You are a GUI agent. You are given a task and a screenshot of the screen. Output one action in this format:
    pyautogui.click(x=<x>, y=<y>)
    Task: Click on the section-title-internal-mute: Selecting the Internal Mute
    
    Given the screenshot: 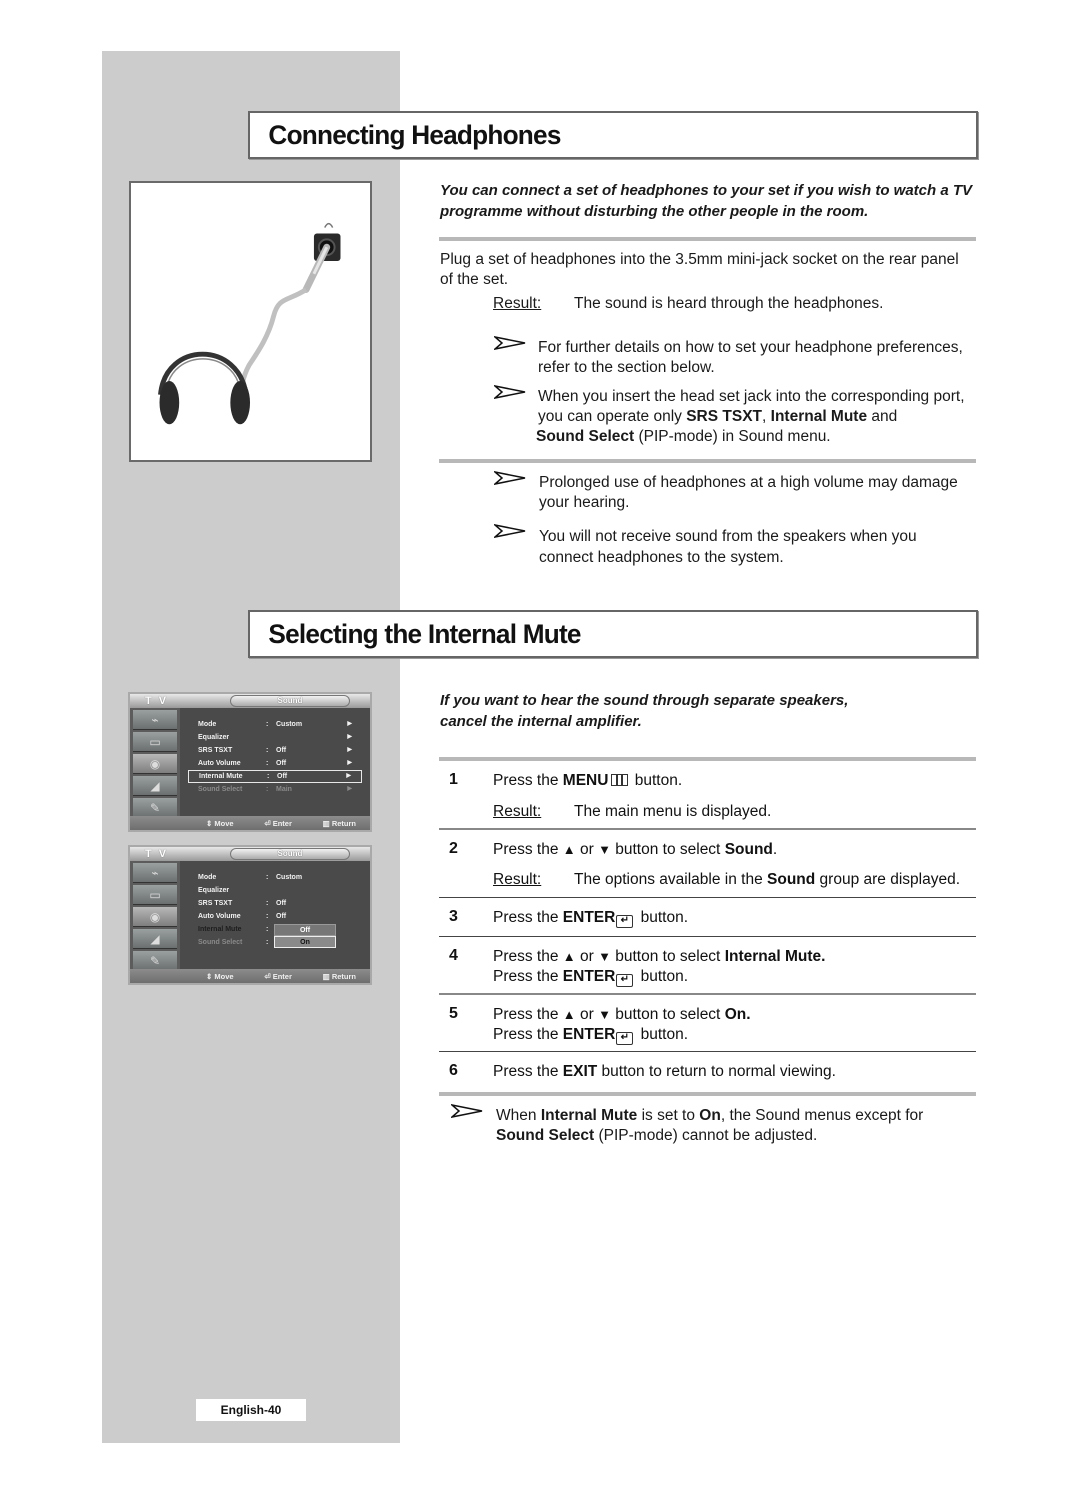 What is the action you would take?
    pyautogui.click(x=424, y=634)
    